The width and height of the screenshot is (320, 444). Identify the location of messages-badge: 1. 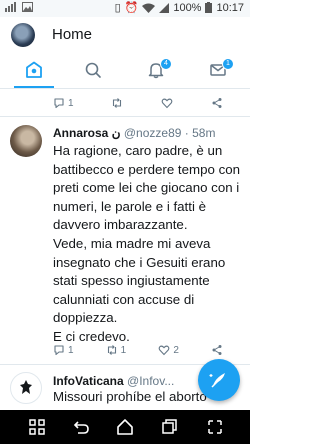
(228, 64).